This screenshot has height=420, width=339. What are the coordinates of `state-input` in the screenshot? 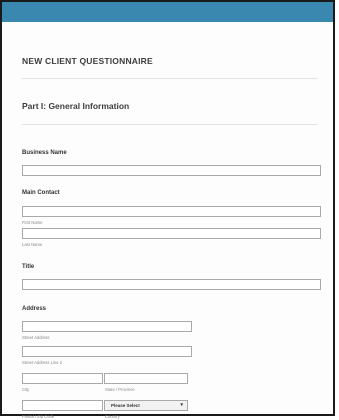 It's located at (146, 378).